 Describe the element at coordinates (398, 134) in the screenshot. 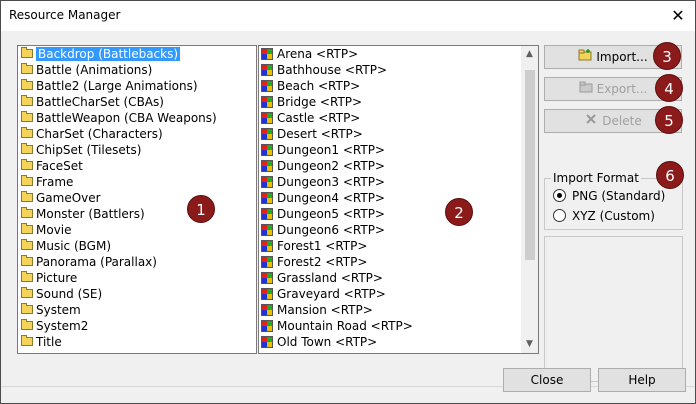

I see `file-item: Desert <RTP>` at that location.